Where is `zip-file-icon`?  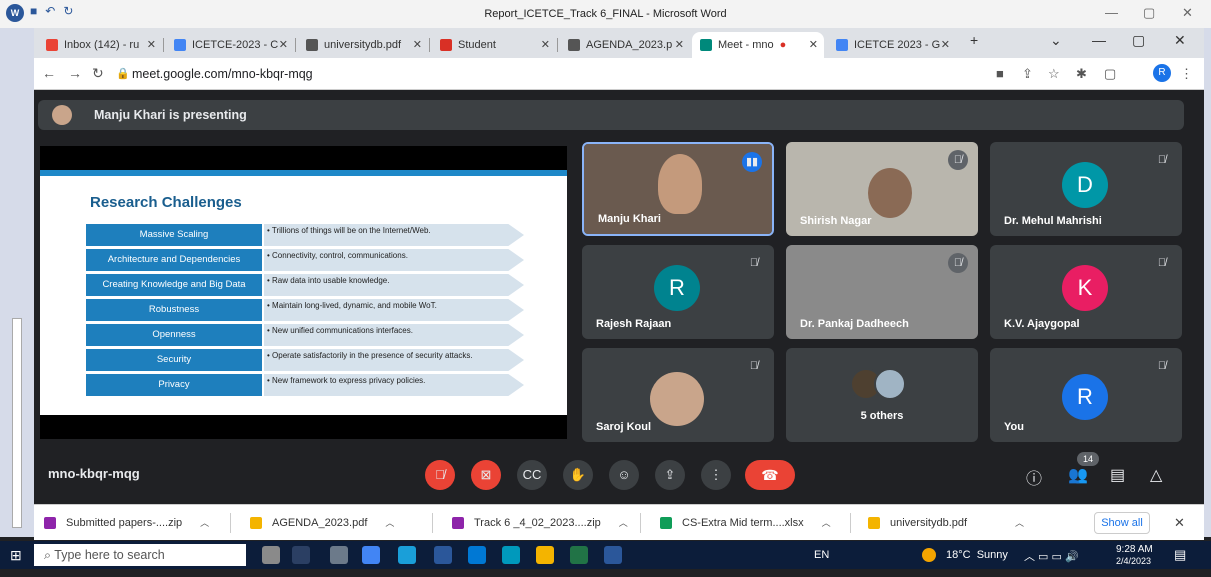 zip-file-icon is located at coordinates (50, 522).